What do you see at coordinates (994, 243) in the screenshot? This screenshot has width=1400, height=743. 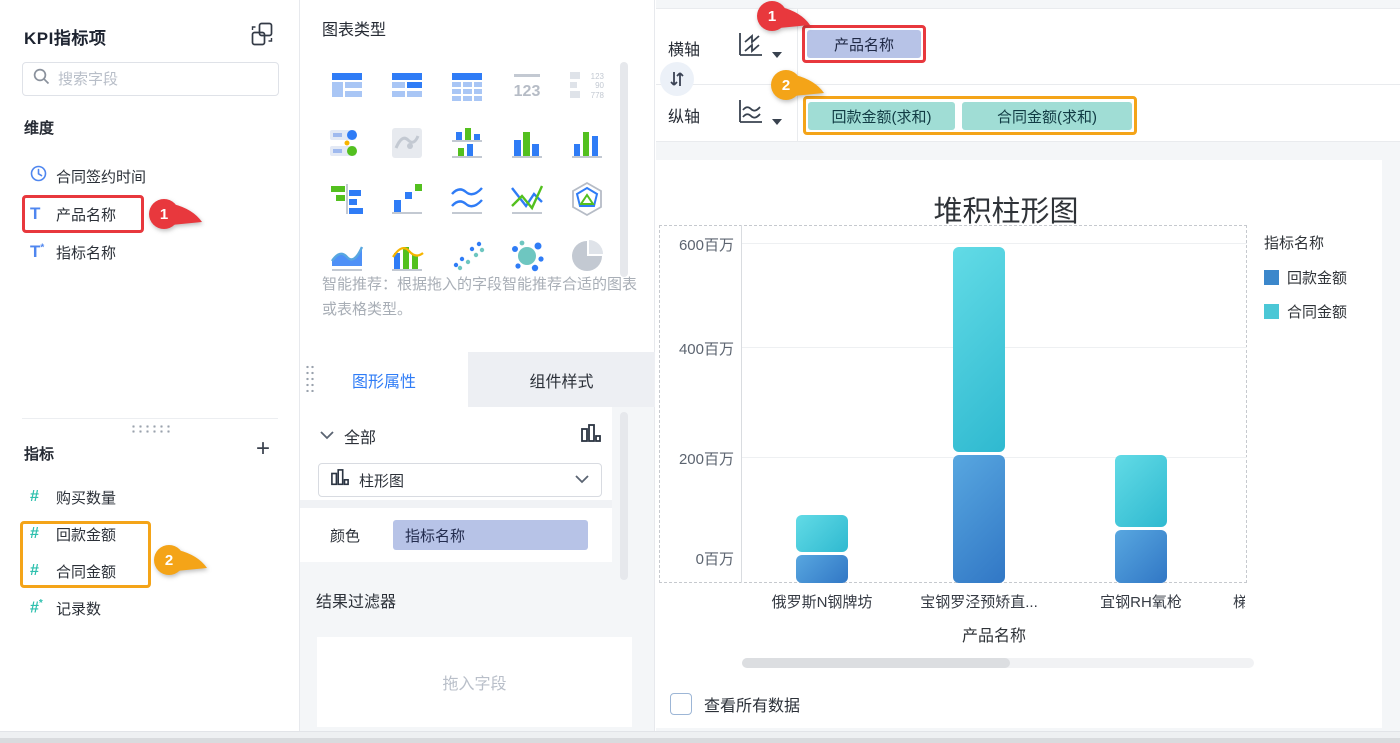 I see `gridline` at bounding box center [994, 243].